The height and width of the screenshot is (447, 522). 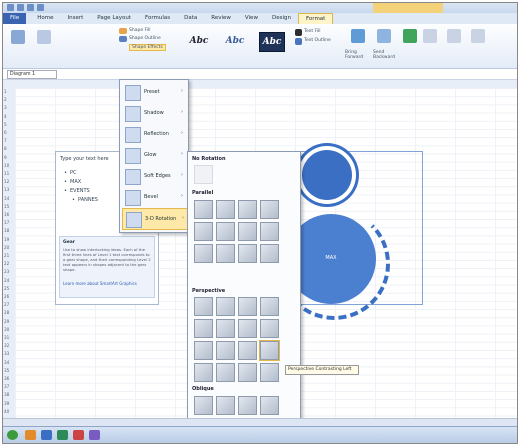 I want to click on tab-file: File, so click(x=15, y=18).